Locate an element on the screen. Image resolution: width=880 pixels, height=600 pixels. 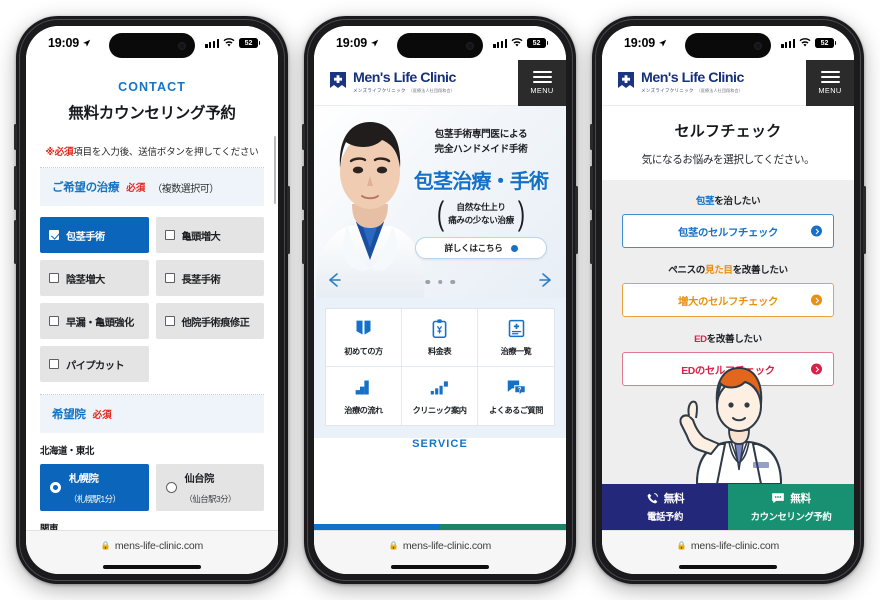
cta-label: 電話予約 is located at coordinates (665, 516).